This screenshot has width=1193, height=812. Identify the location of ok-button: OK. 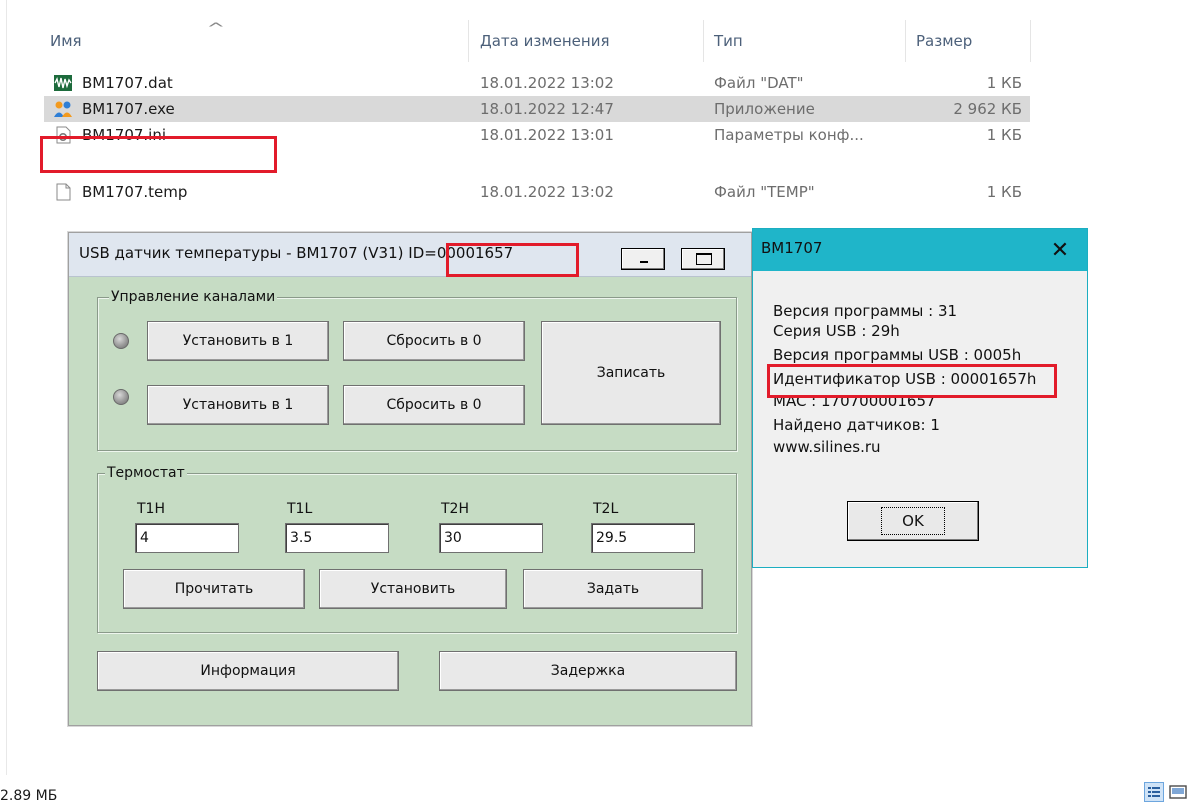
(913, 521).